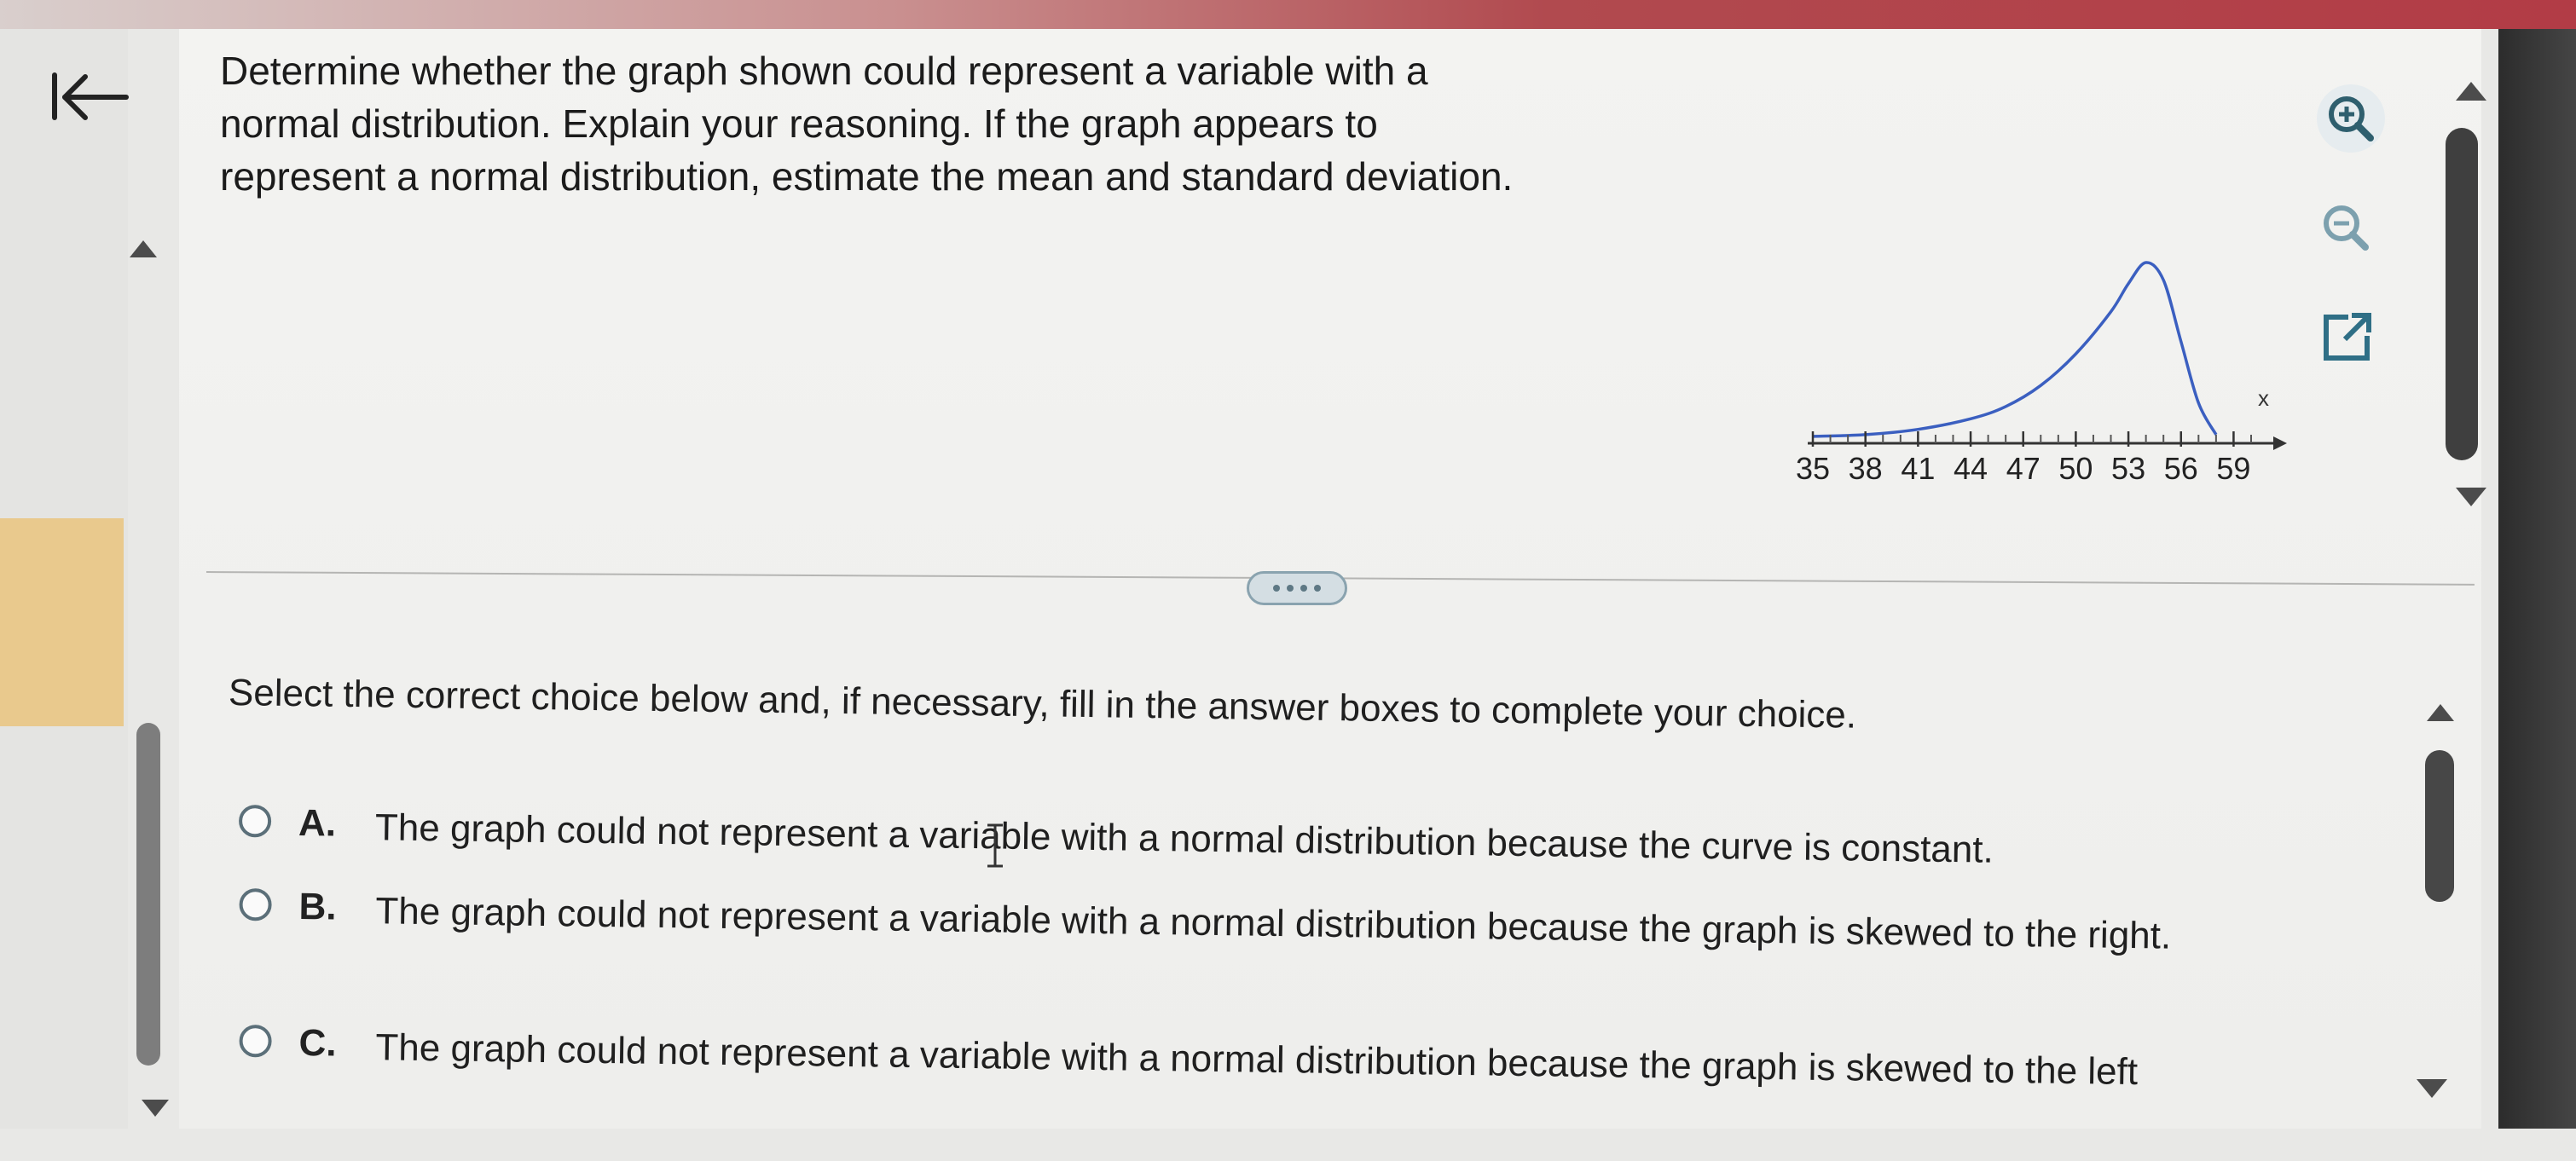 Image resolution: width=2576 pixels, height=1161 pixels. Describe the element at coordinates (2346, 227) in the screenshot. I see `zoom-out-icon` at that location.